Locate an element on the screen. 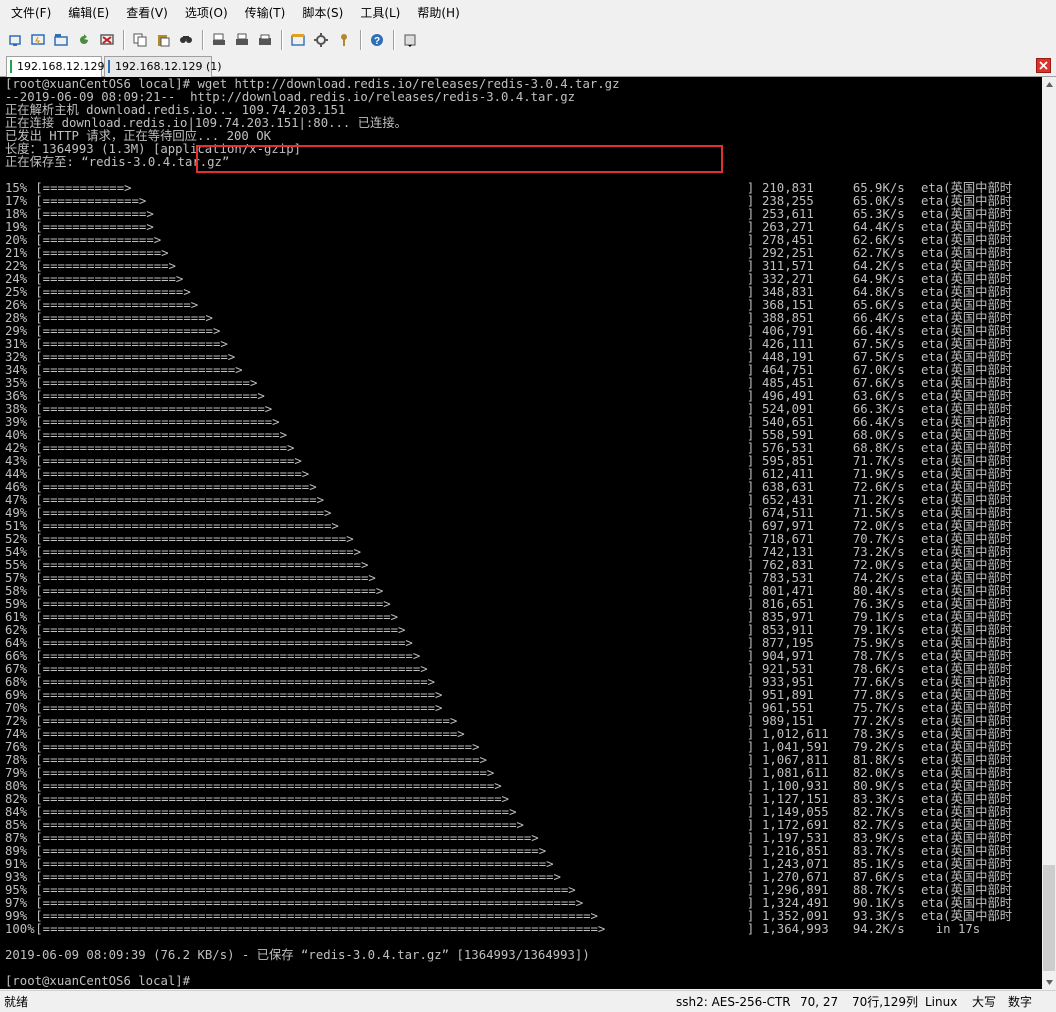  connect-button is located at coordinates (15, 40).